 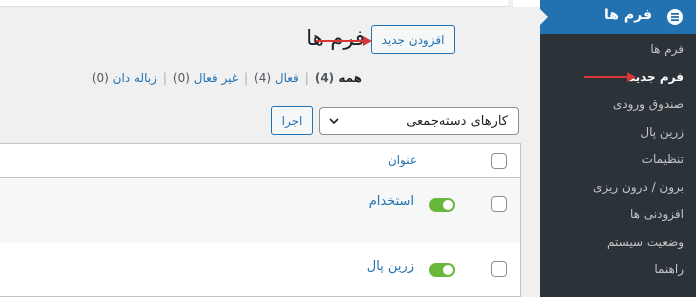 I want to click on filter-inactive: غیر فعال (0), so click(x=205, y=78).